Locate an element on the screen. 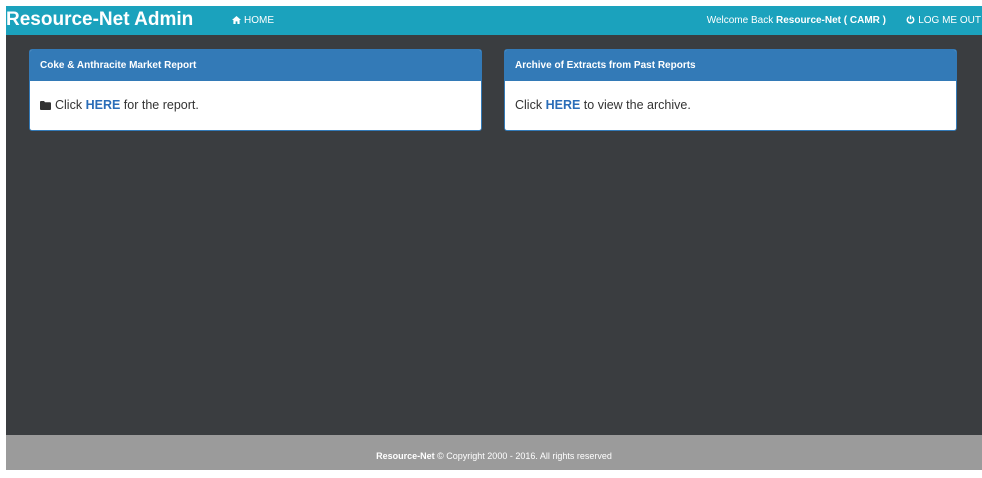 The image size is (982, 478). nav-home-label: HOME is located at coordinates (259, 20).